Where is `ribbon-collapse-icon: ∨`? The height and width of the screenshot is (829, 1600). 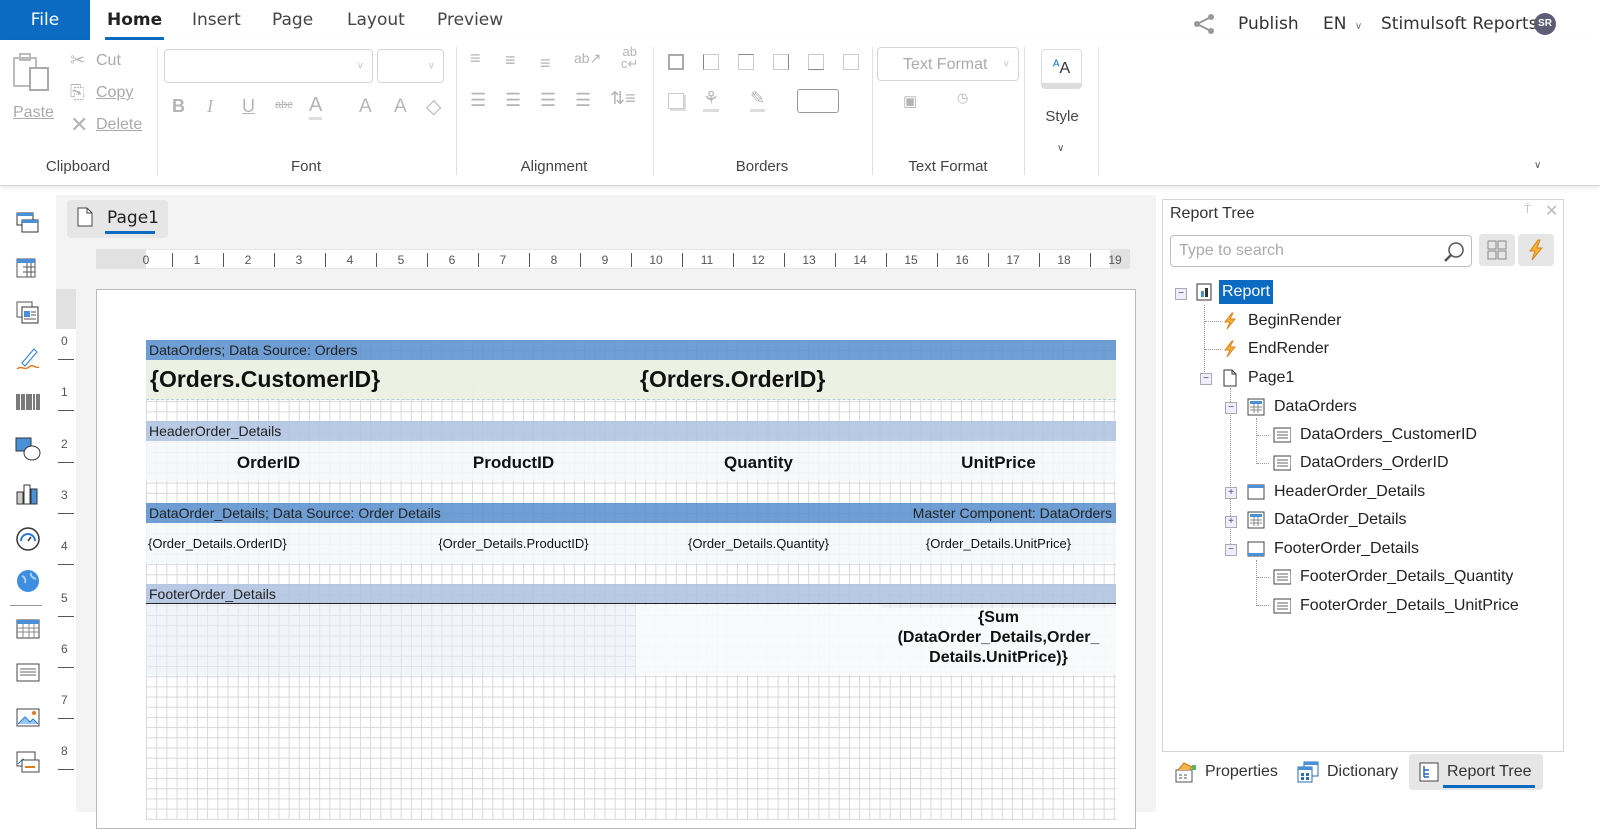
ribbon-collapse-icon: ∨ is located at coordinates (1537, 165).